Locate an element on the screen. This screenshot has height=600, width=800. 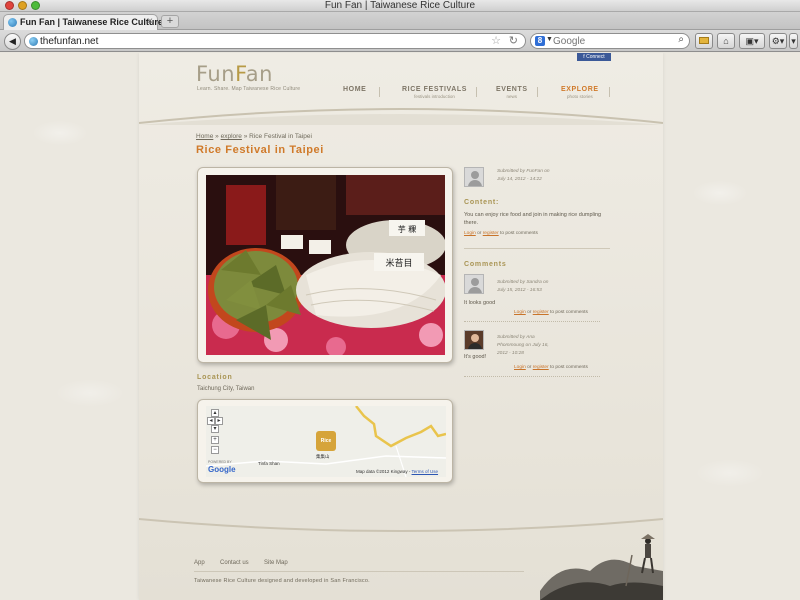
nav-rice-festivals: RICE FESTIVALS festivals introduction is located at coordinates (434, 92).